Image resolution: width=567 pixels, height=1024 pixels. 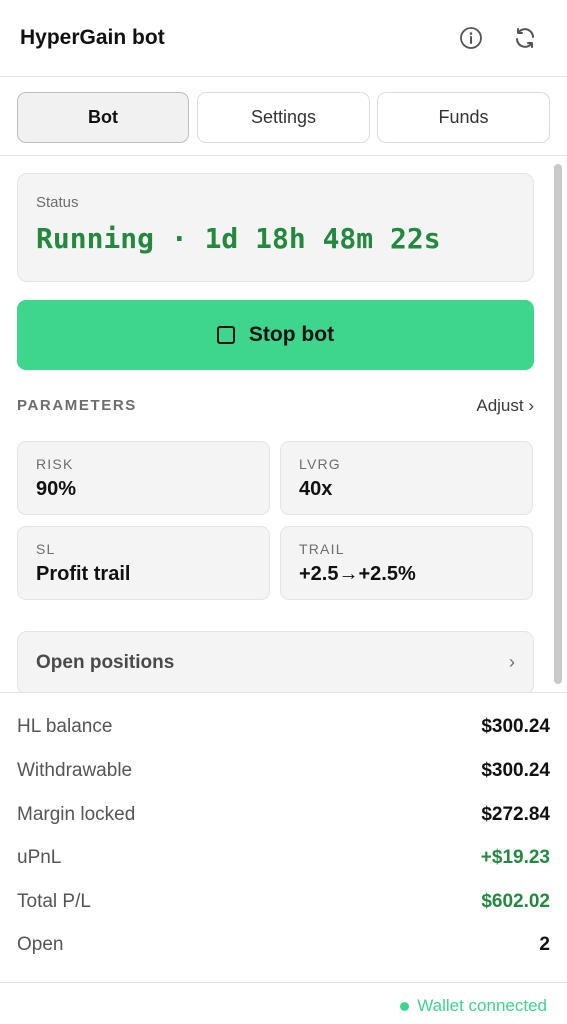 What do you see at coordinates (512, 662) in the screenshot?
I see `chevron-right-icon: ›` at bounding box center [512, 662].